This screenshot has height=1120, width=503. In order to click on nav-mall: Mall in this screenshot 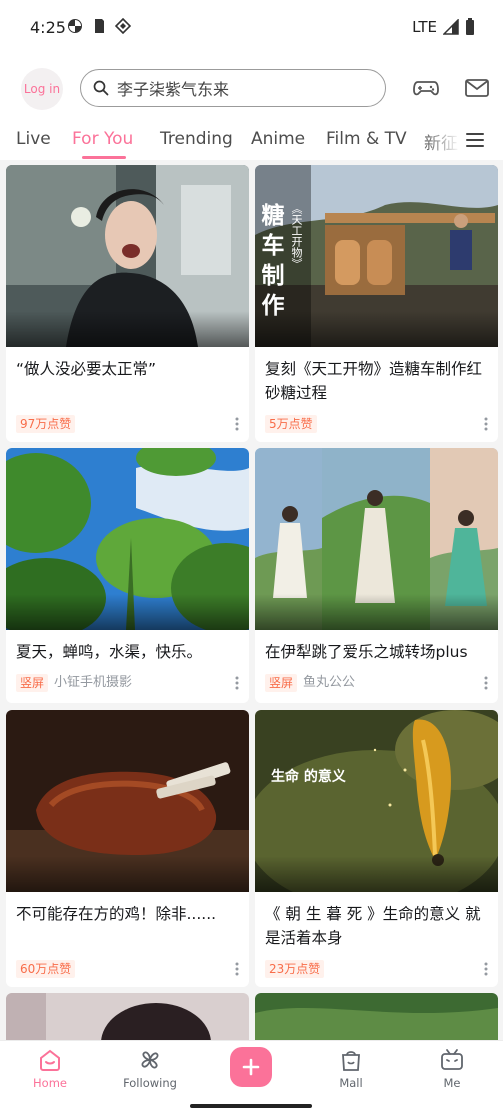, I will do `click(351, 1068)`.